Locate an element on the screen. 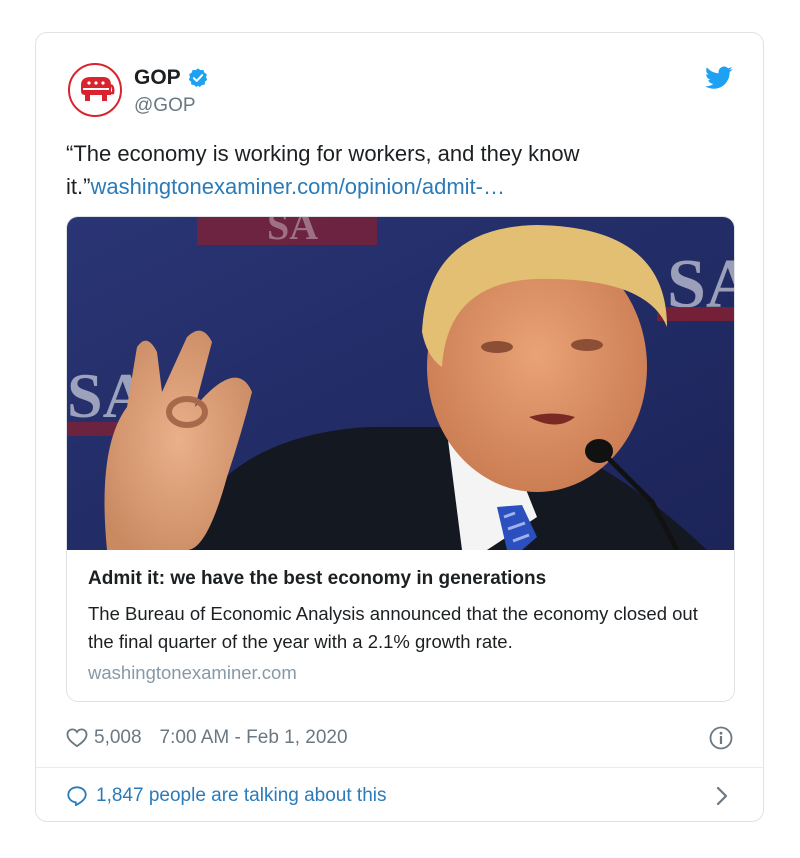 This screenshot has width=800, height=858. info-icon is located at coordinates (721, 738).